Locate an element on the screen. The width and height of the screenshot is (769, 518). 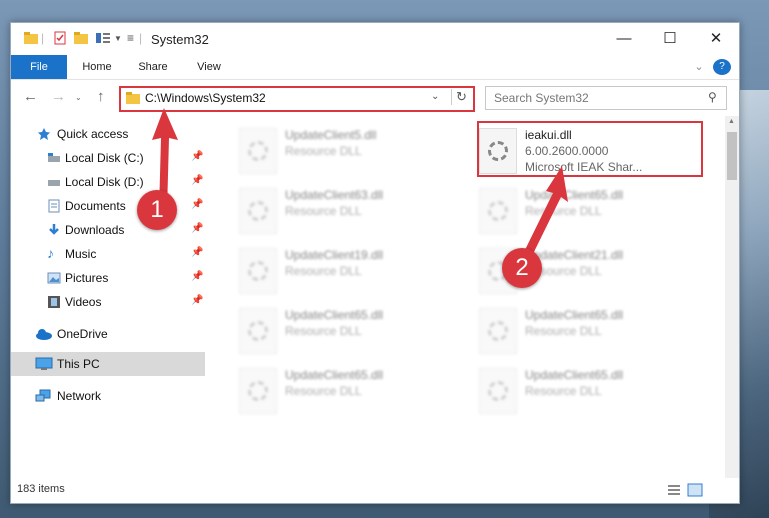
window-title: System32 is located at coordinates (180, 39).